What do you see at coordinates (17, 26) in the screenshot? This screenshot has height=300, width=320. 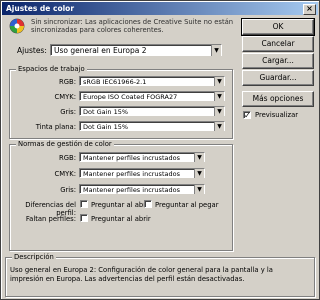 I see `sync-status-icon` at bounding box center [17, 26].